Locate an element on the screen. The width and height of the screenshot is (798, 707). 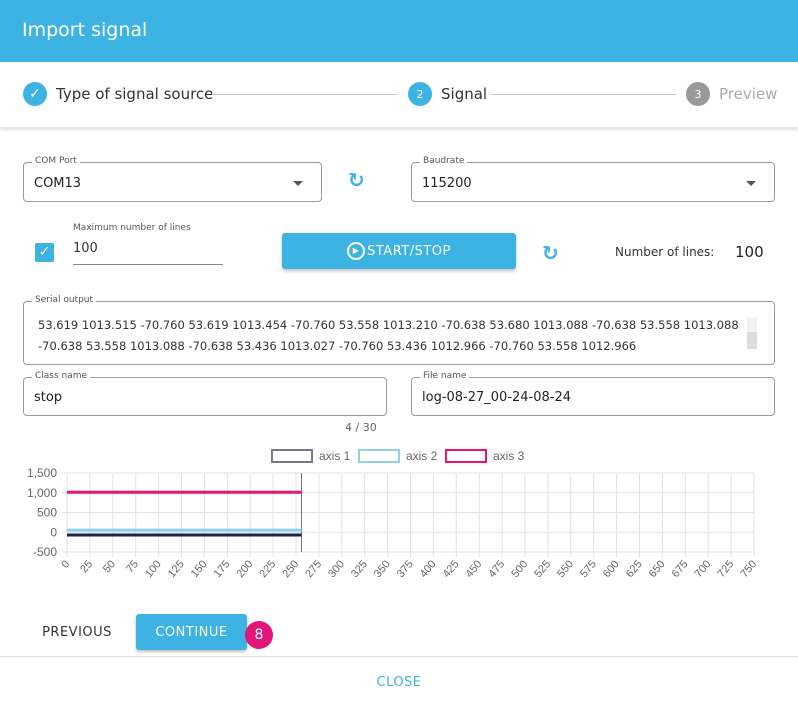
x-tick-label: 675 is located at coordinates (680, 569).